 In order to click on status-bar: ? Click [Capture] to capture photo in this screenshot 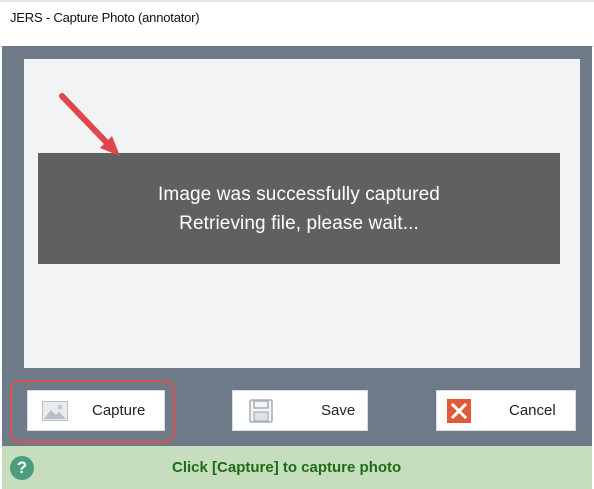, I will do `click(297, 467)`.